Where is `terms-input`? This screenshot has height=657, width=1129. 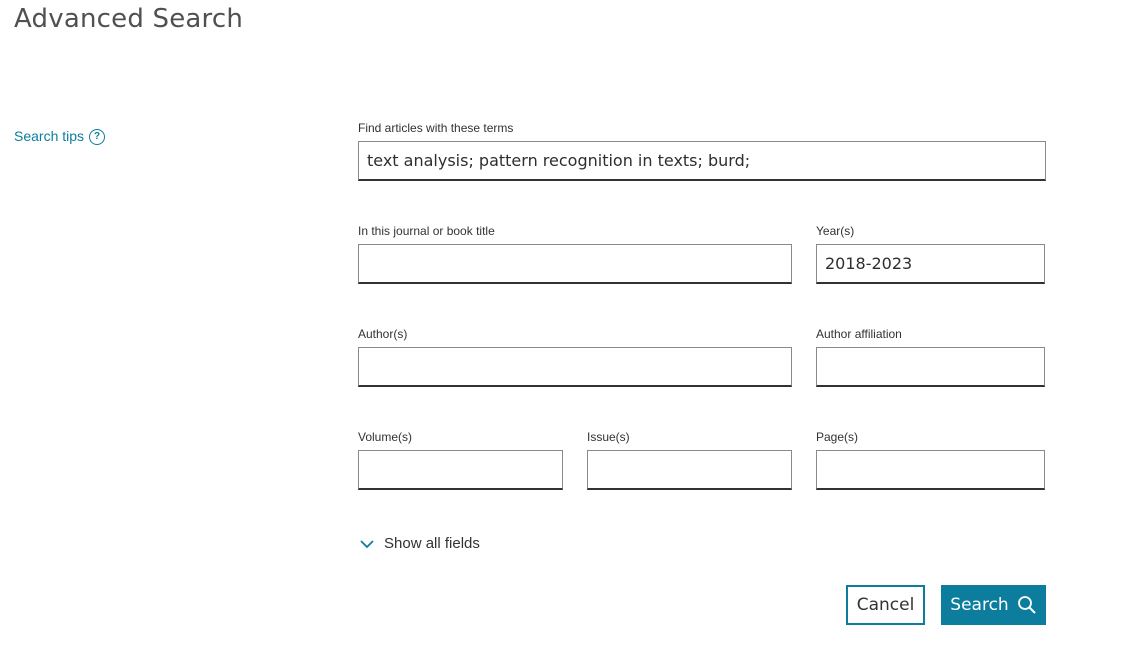
terms-input is located at coordinates (702, 161).